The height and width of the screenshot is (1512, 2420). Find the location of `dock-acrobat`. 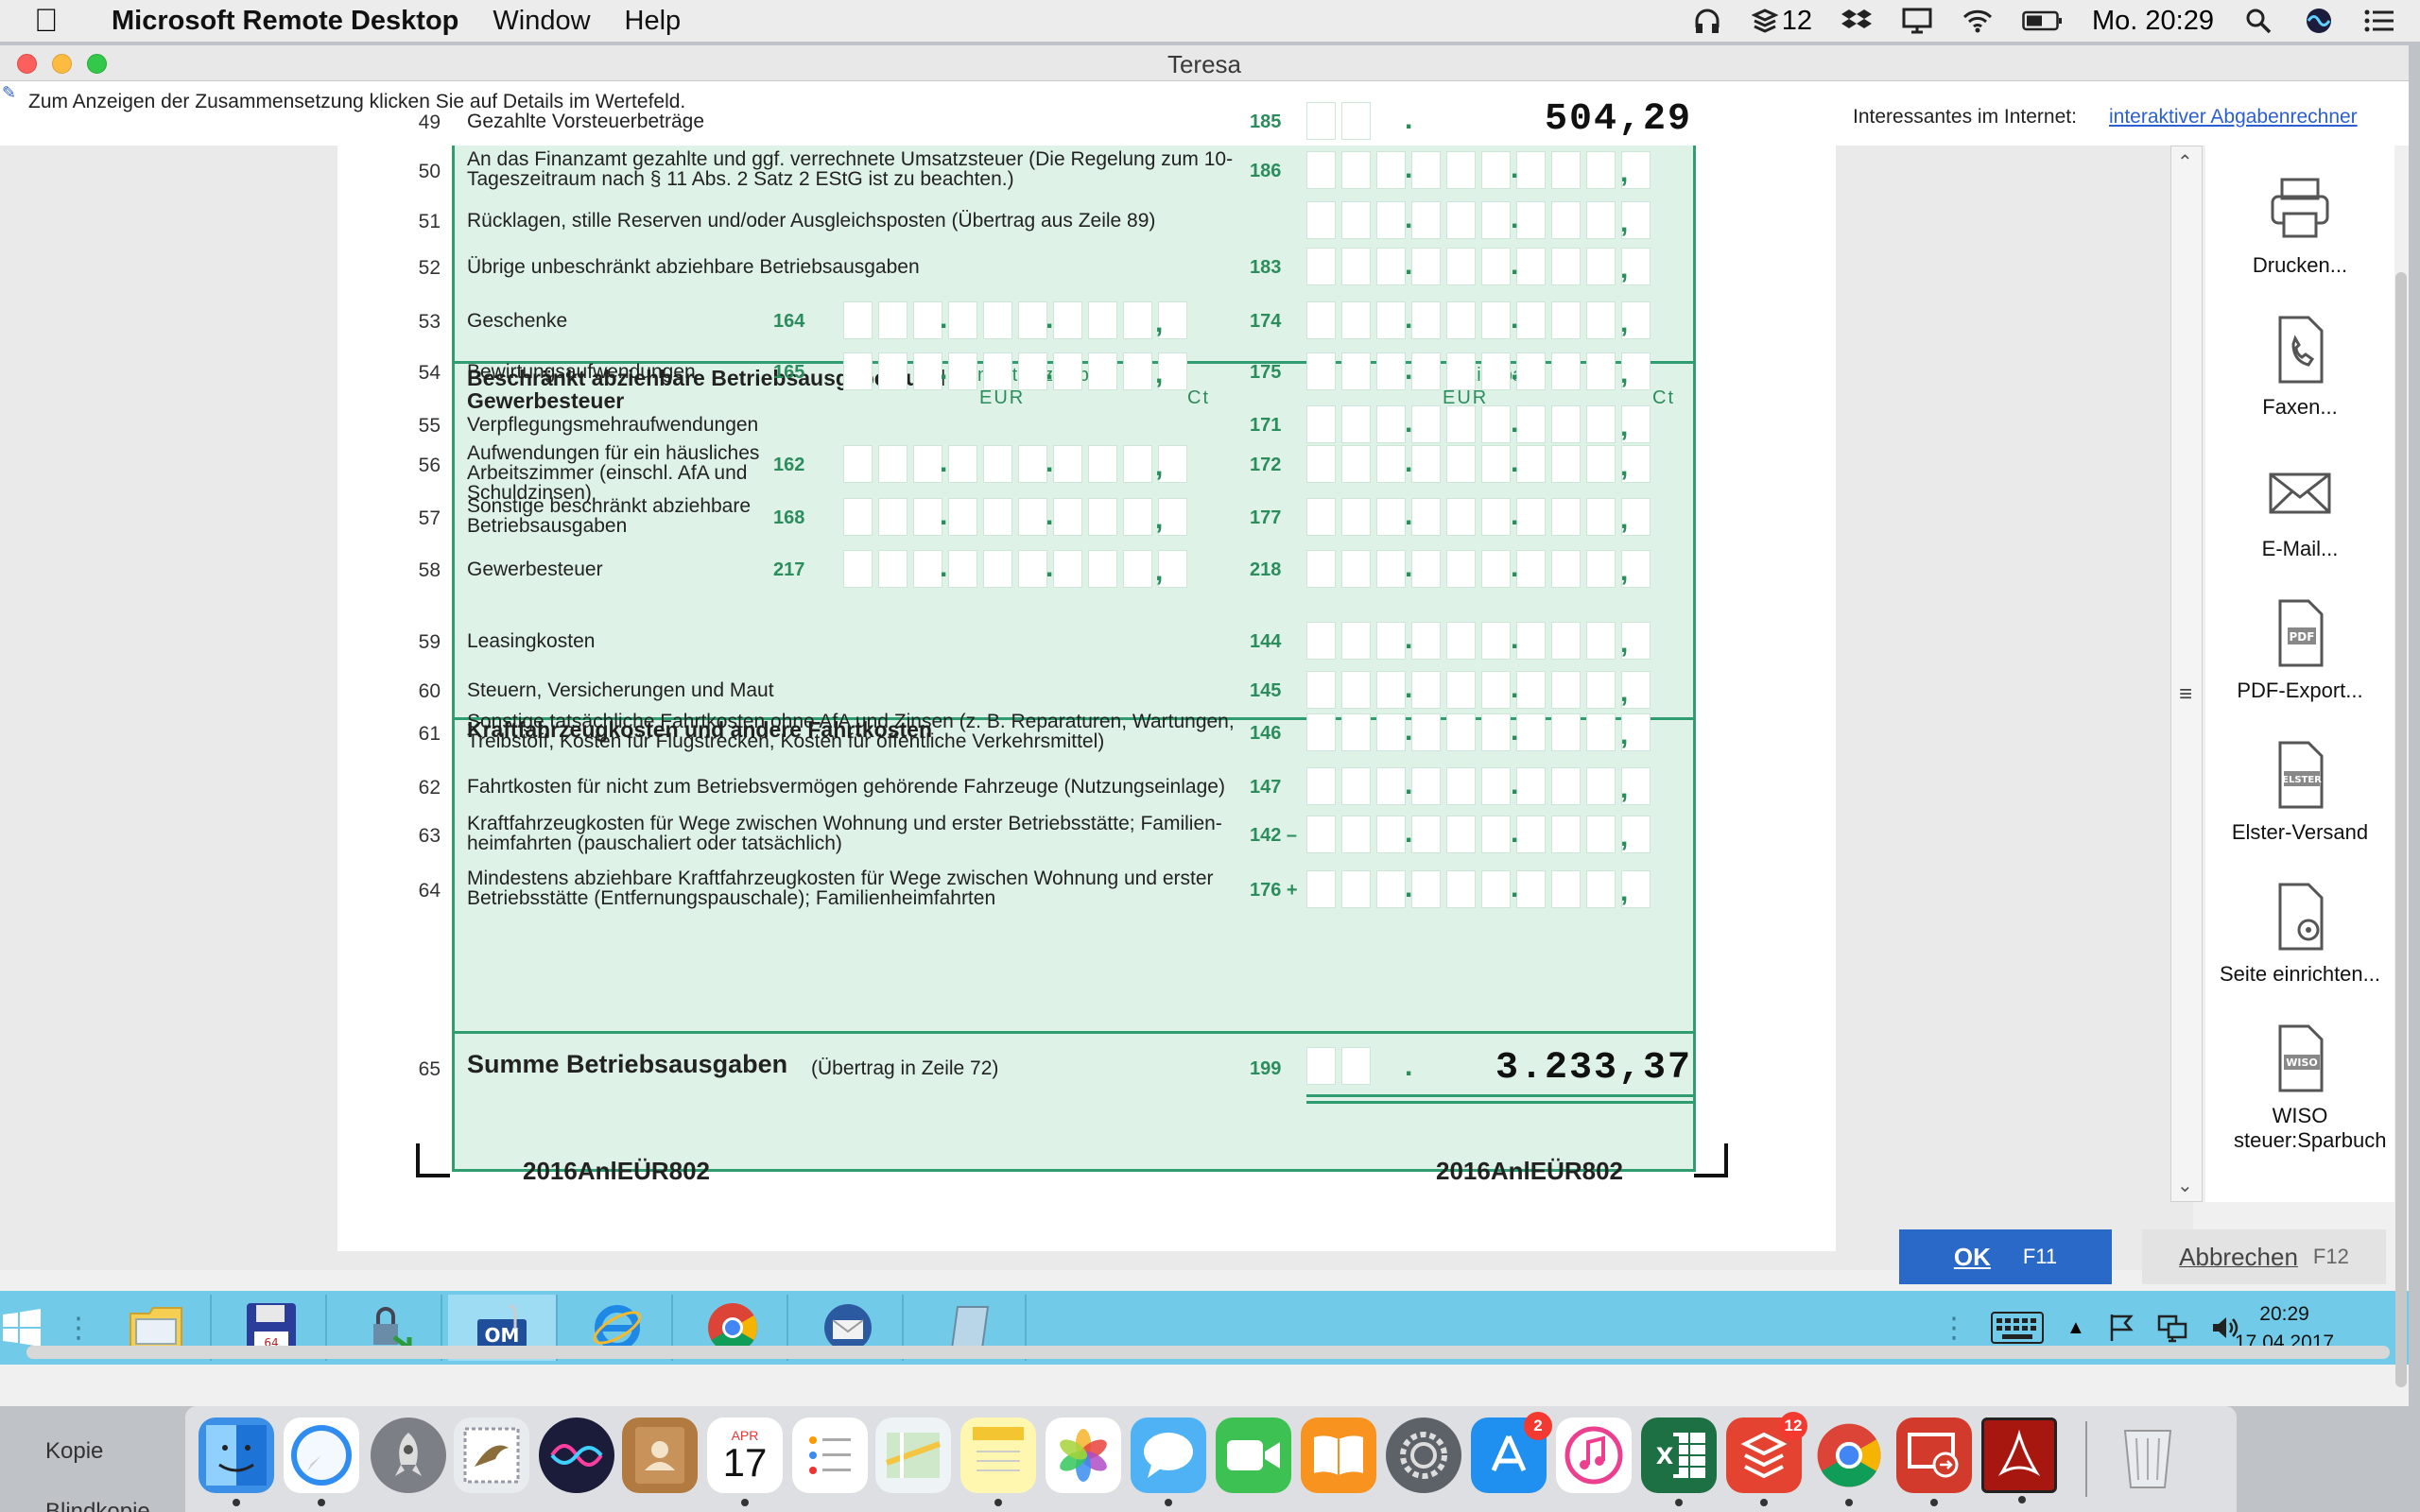

dock-acrobat is located at coordinates (2019, 1460).